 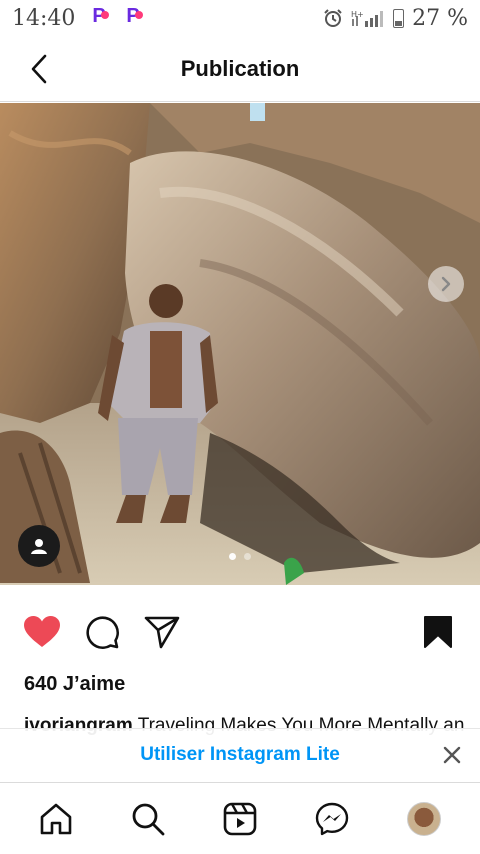 I want to click on share-button, so click(x=162, y=632).